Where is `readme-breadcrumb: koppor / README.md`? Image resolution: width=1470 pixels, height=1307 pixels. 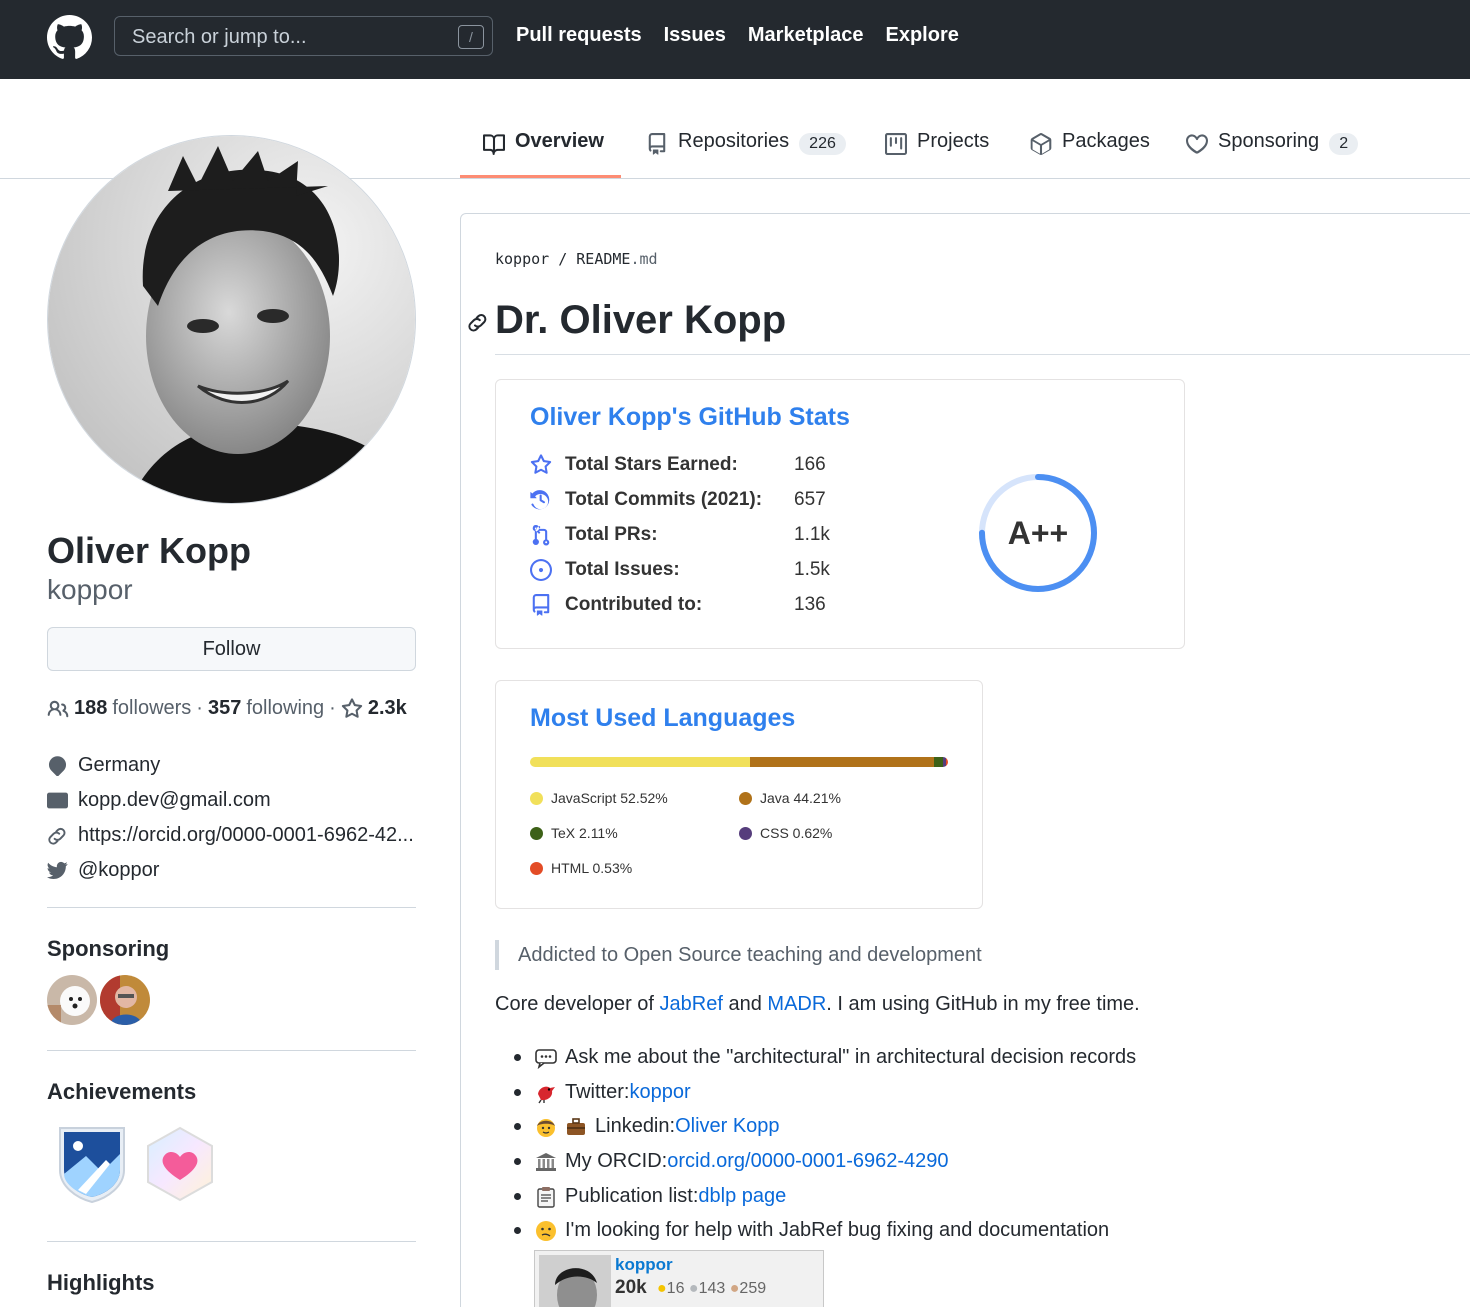 readme-breadcrumb: koppor / README.md is located at coordinates (576, 259).